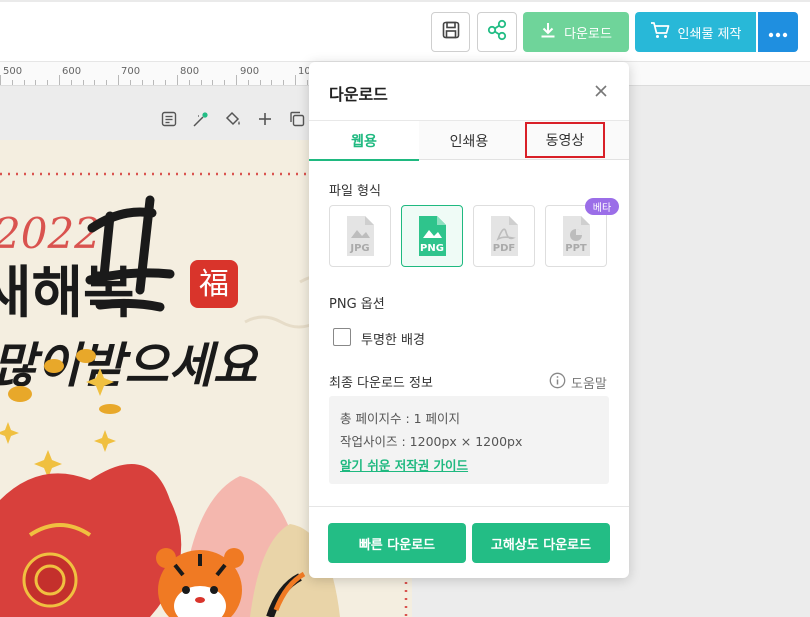 The width and height of the screenshot is (810, 617). What do you see at coordinates (214, 284) in the screenshot?
I see `fortune-stamp-text: 福` at bounding box center [214, 284].